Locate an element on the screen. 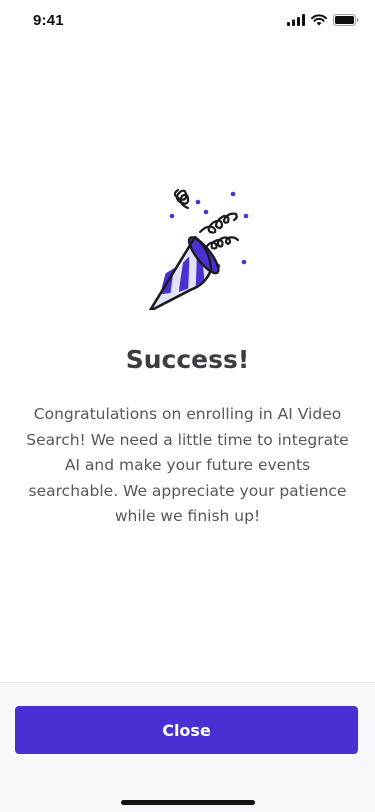 This screenshot has width=375, height=812. party-popper-illustration is located at coordinates (188, 246).